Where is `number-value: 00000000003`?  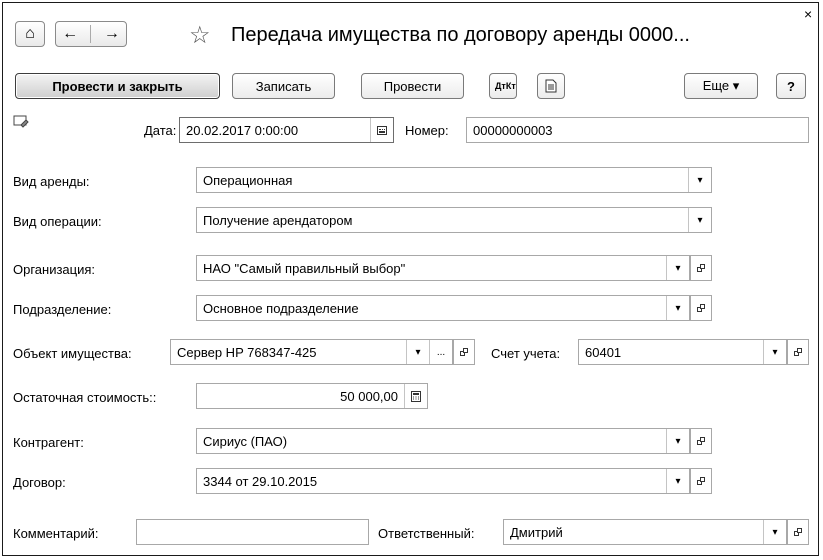
number-value: 00000000003 is located at coordinates (637, 130).